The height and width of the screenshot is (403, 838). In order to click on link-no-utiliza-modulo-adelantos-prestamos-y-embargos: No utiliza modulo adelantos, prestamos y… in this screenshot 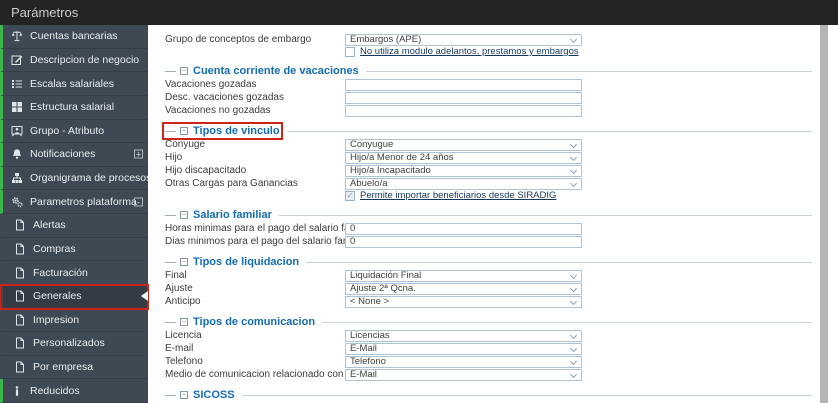, I will do `click(469, 51)`.